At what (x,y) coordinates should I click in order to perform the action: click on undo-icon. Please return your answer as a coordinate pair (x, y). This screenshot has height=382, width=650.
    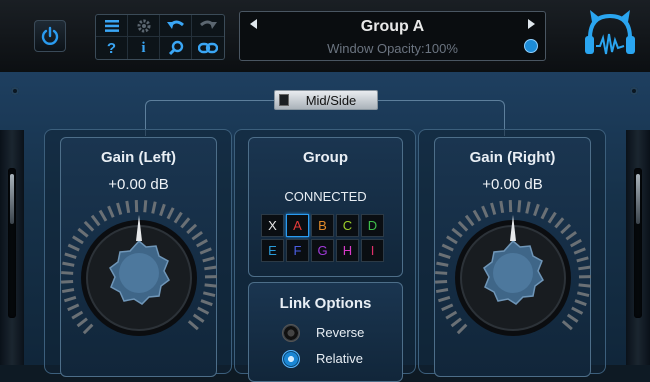
    Looking at the image, I should click on (176, 26).